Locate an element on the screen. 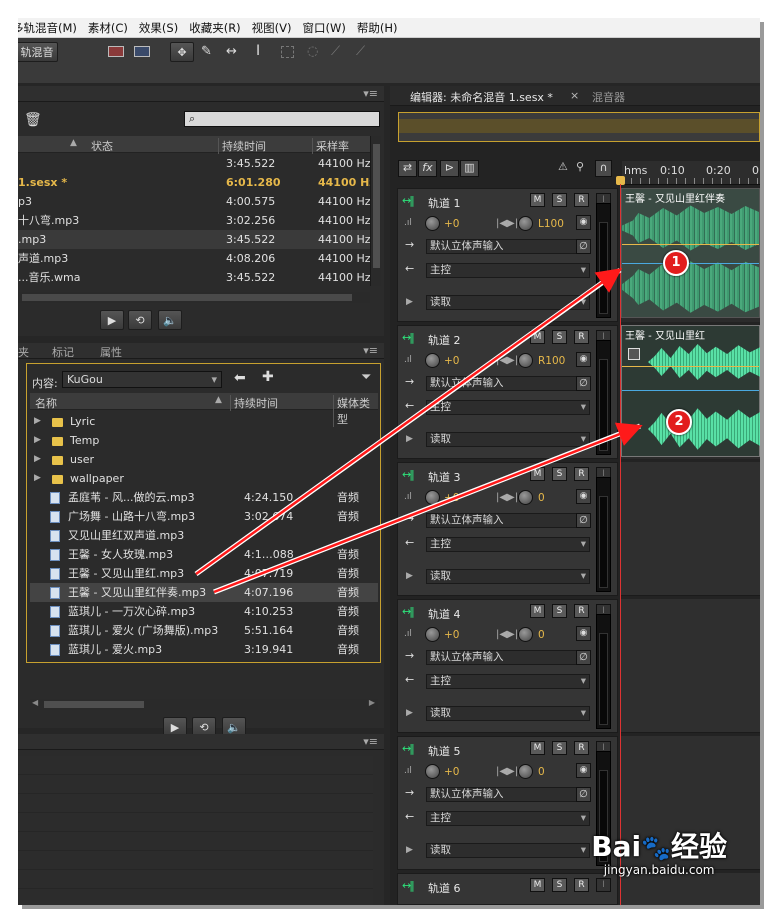  arrow-2-core is located at coordinates (428, 508).